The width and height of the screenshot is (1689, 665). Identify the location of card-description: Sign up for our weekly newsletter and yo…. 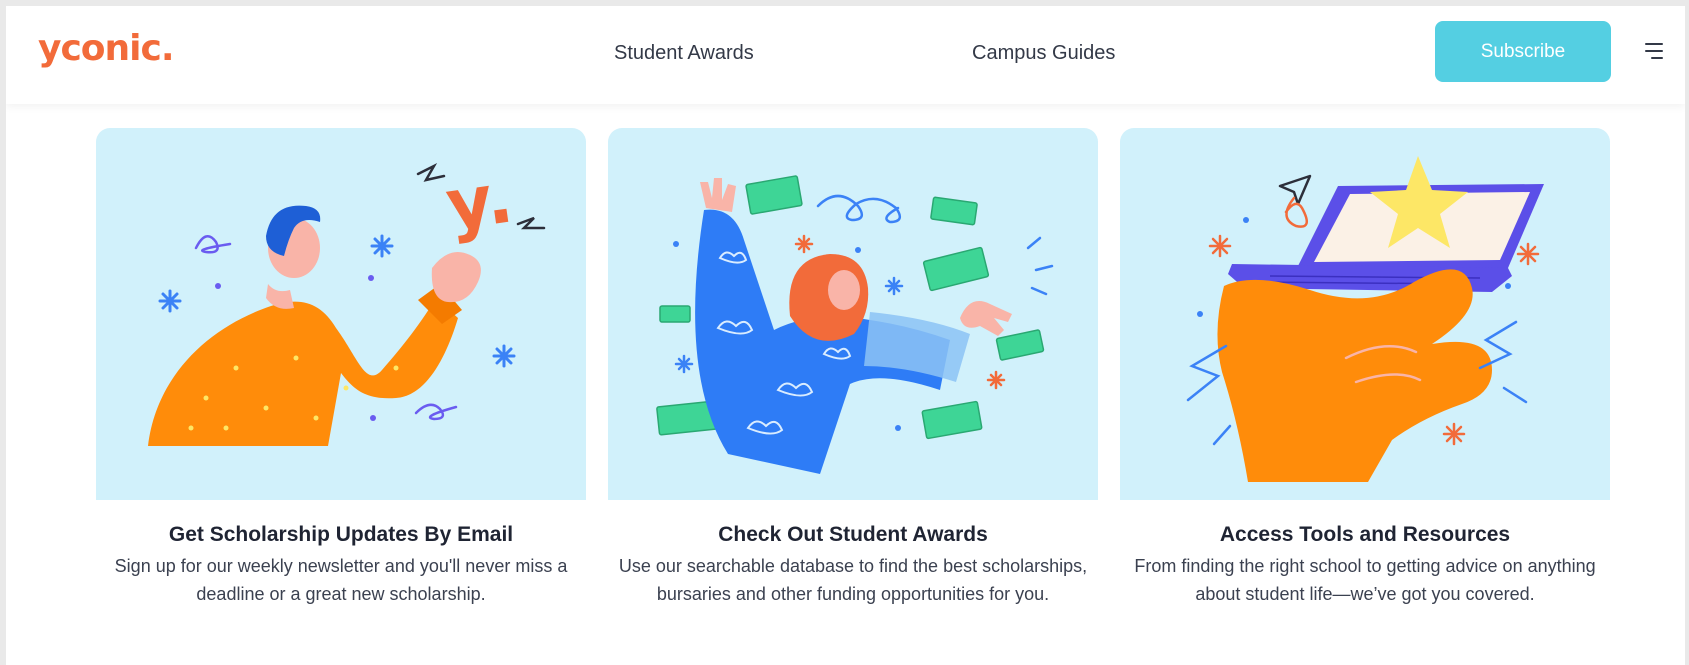
(341, 580).